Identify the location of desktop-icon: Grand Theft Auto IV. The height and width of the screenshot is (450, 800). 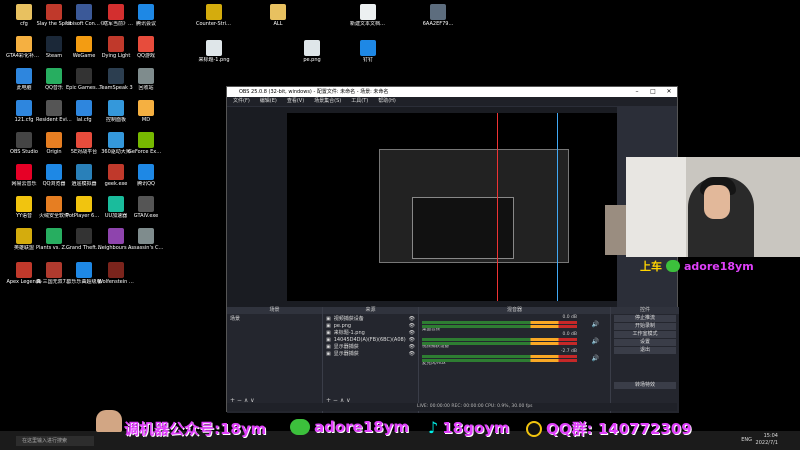
(84, 239).